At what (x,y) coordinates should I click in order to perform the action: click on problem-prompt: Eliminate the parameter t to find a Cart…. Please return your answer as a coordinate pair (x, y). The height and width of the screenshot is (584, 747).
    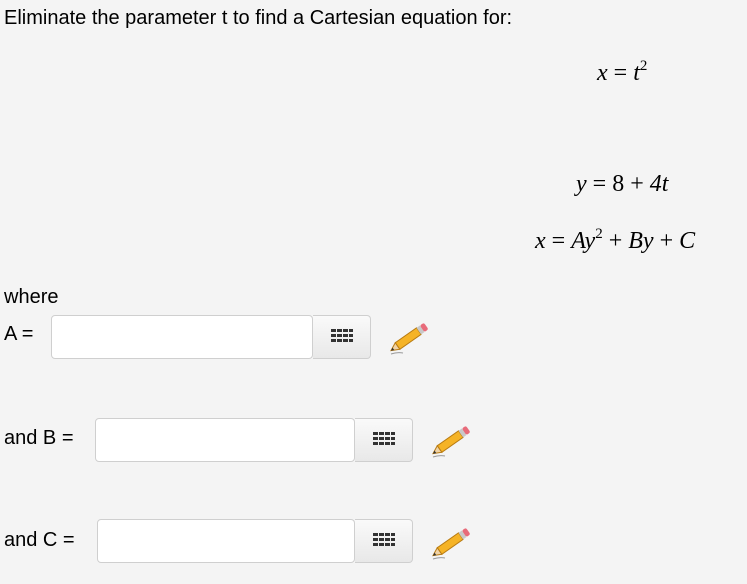
    Looking at the image, I should click on (258, 18).